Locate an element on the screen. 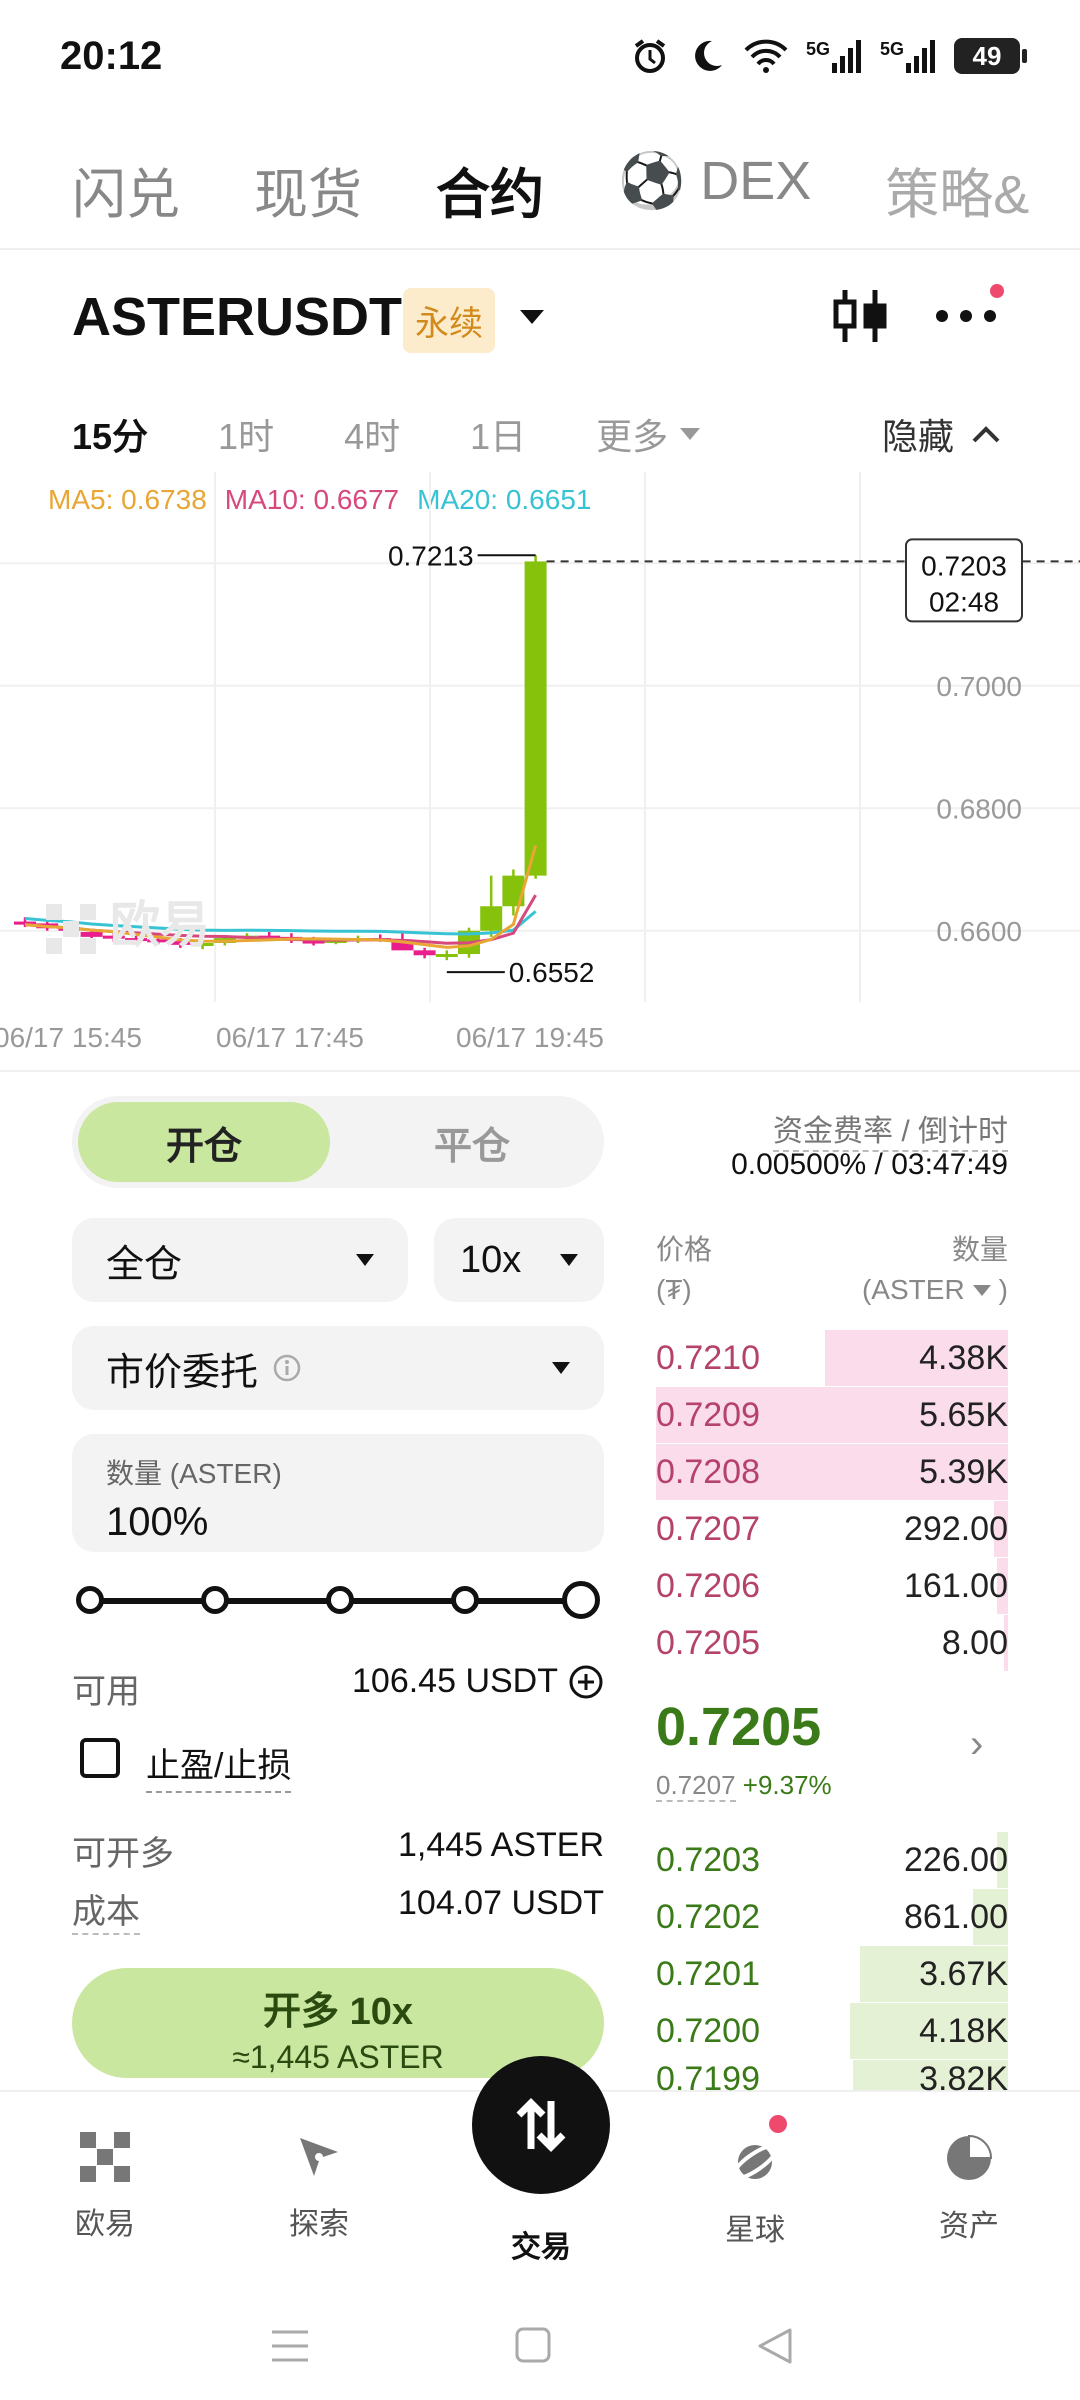  planet-icon is located at coordinates (755, 2162).